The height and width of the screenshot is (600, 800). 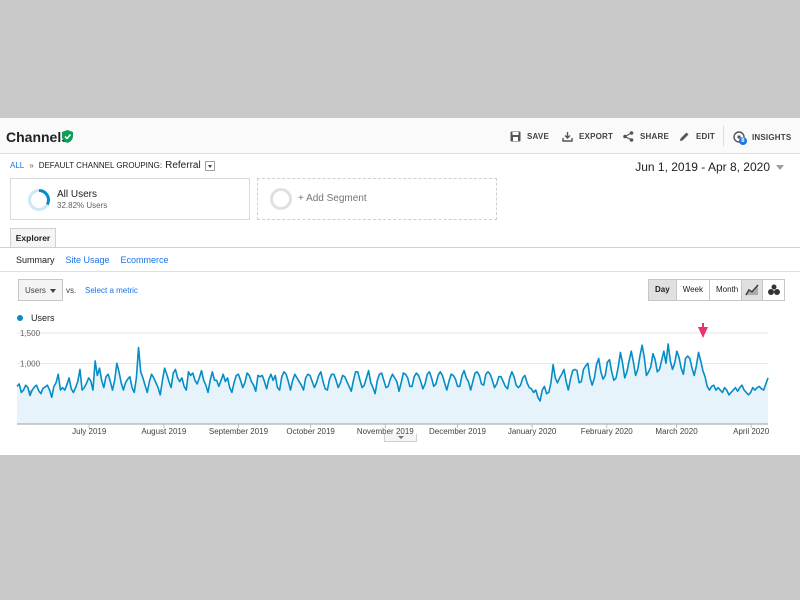 I want to click on edit-button: EDIT, so click(x=697, y=136).